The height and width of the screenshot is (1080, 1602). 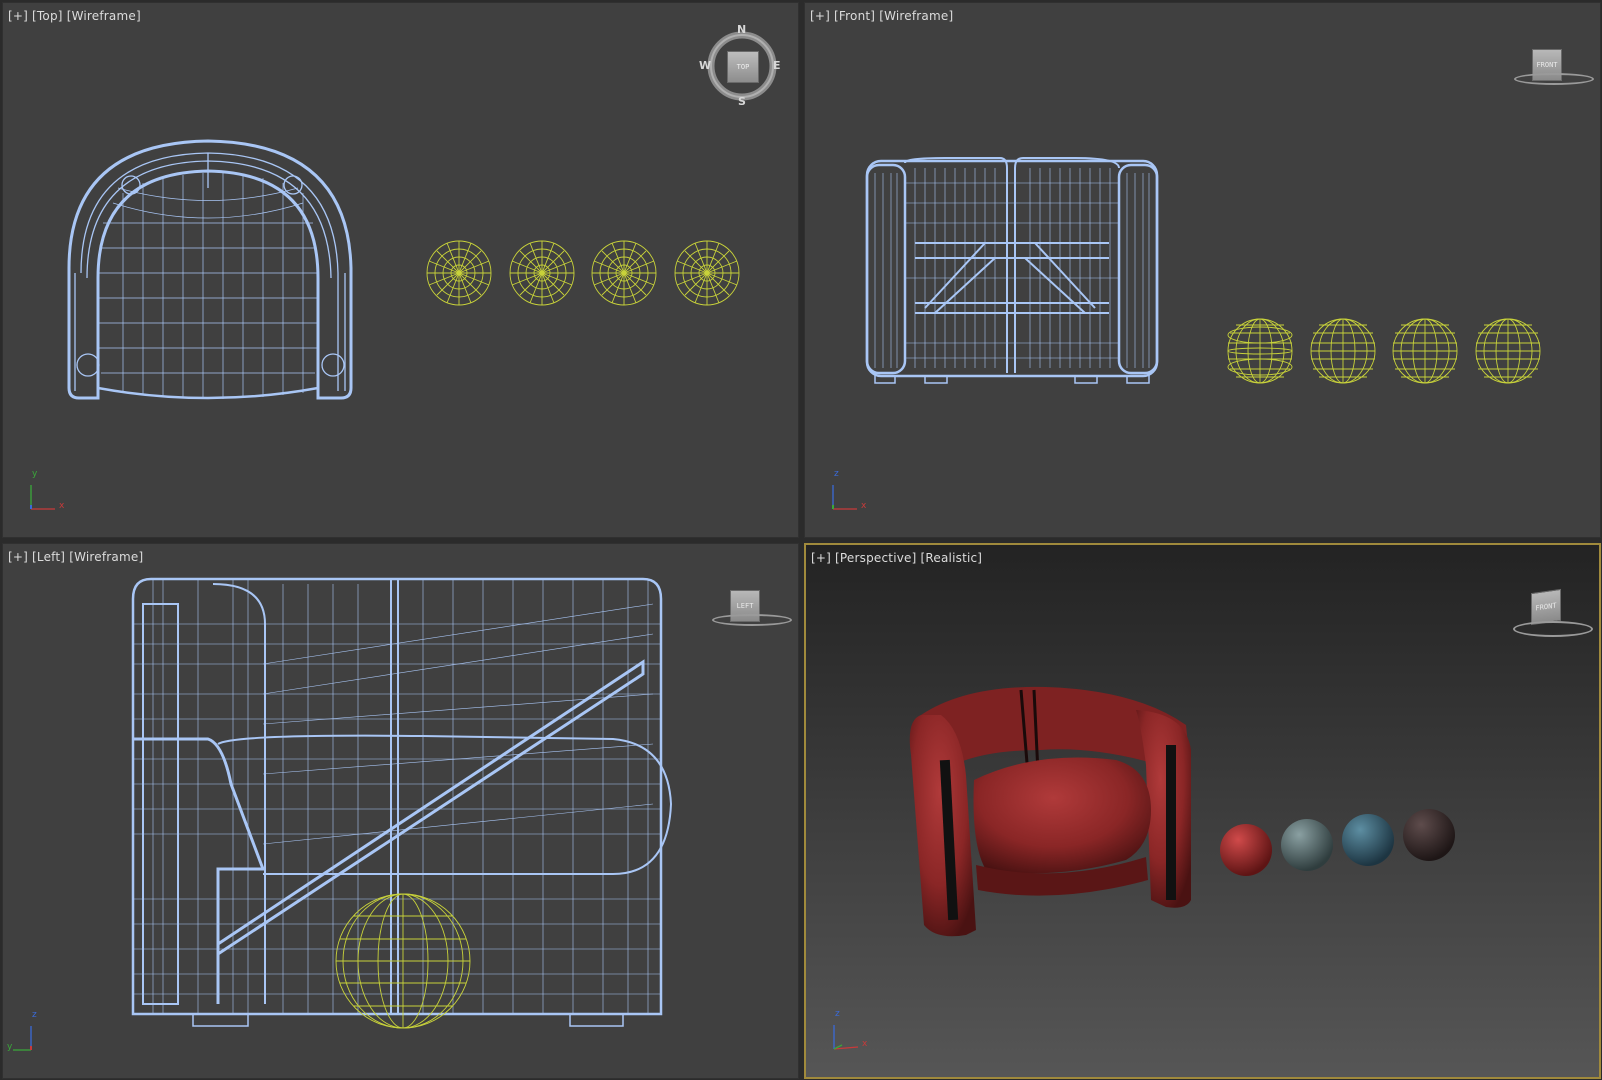 I want to click on viewcube-perspective: FRONT, so click(x=1553, y=609).